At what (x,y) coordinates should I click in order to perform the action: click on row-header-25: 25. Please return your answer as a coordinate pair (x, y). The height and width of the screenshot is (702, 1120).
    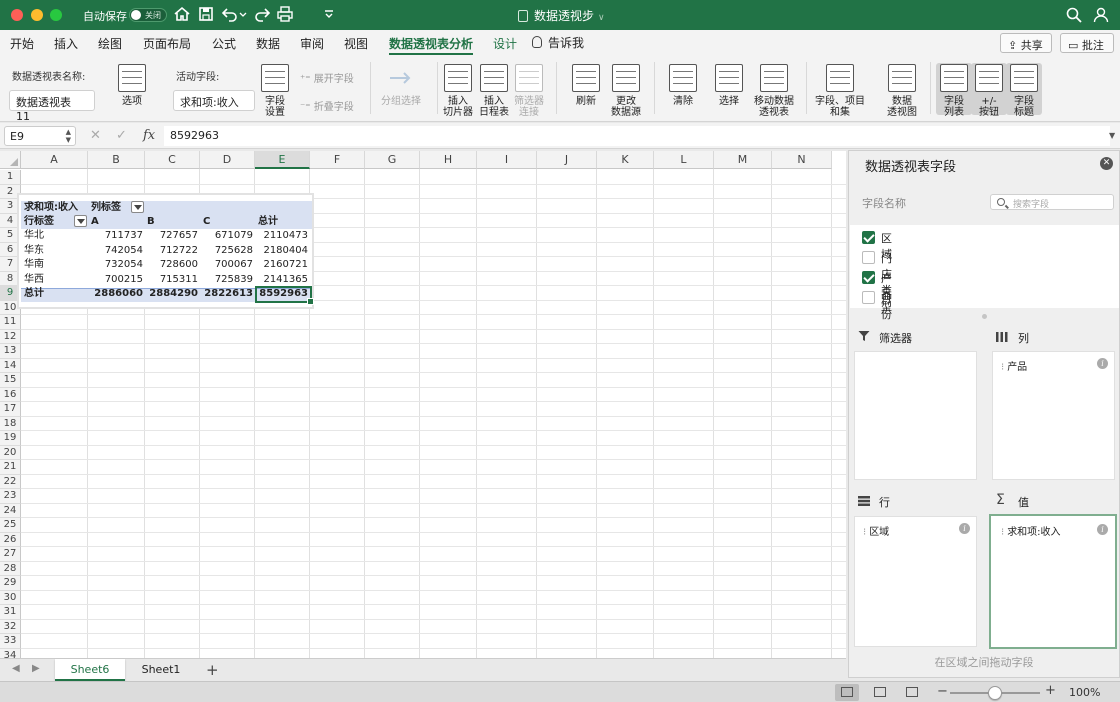
    Looking at the image, I should click on (10, 525).